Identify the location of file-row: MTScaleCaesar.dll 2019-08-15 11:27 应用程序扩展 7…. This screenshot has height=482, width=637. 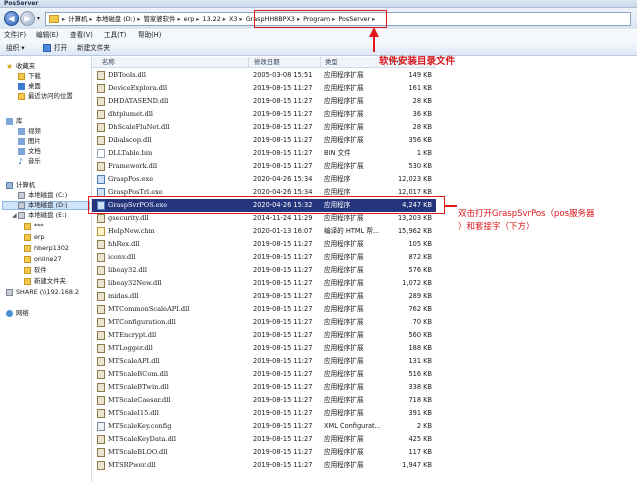
(264, 400).